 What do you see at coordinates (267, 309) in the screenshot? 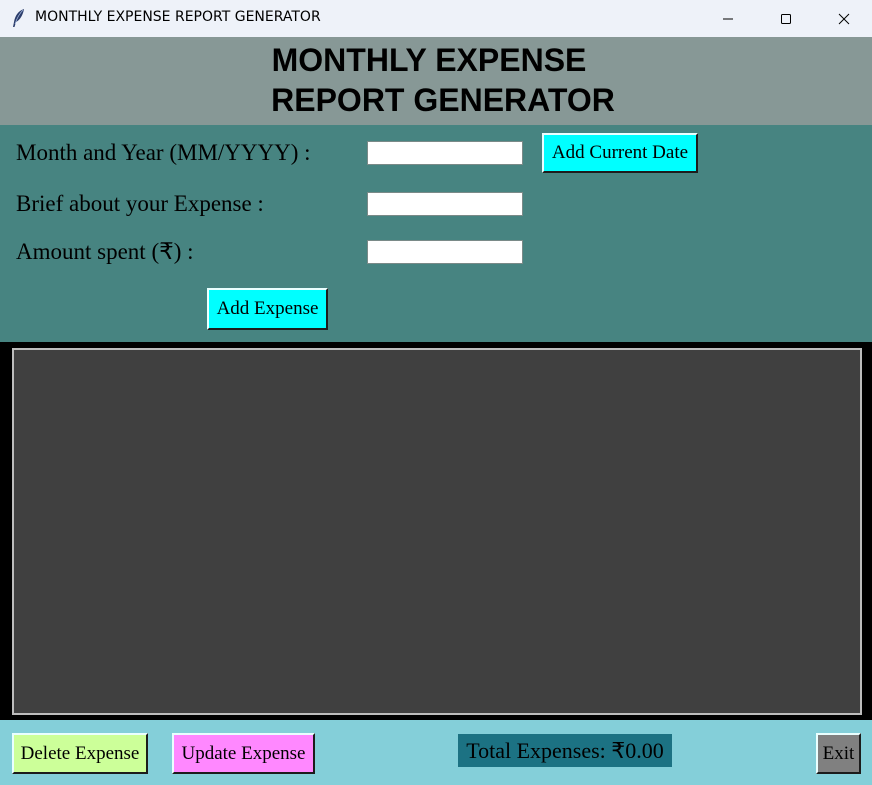
I see `add-expense-button: Add Expense` at bounding box center [267, 309].